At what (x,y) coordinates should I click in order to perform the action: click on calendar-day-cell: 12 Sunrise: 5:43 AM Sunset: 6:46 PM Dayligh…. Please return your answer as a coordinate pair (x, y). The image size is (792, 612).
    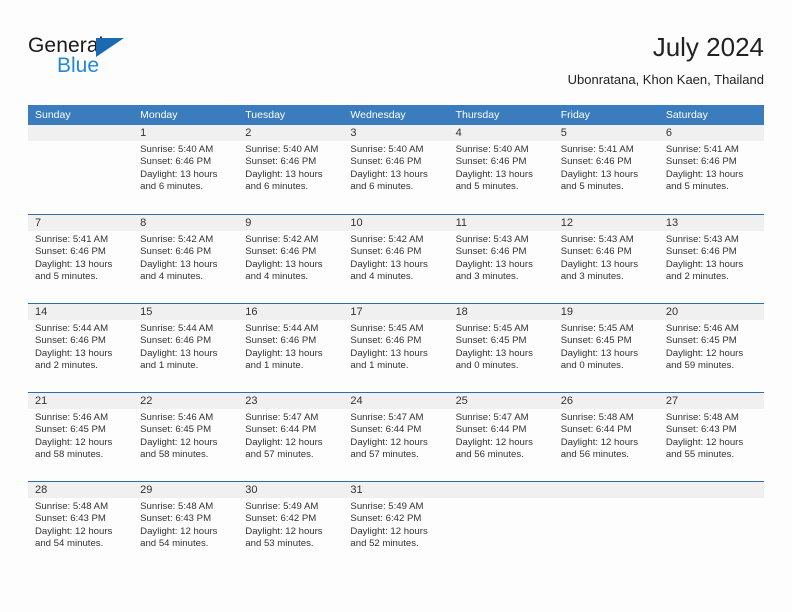
    Looking at the image, I should click on (606, 259).